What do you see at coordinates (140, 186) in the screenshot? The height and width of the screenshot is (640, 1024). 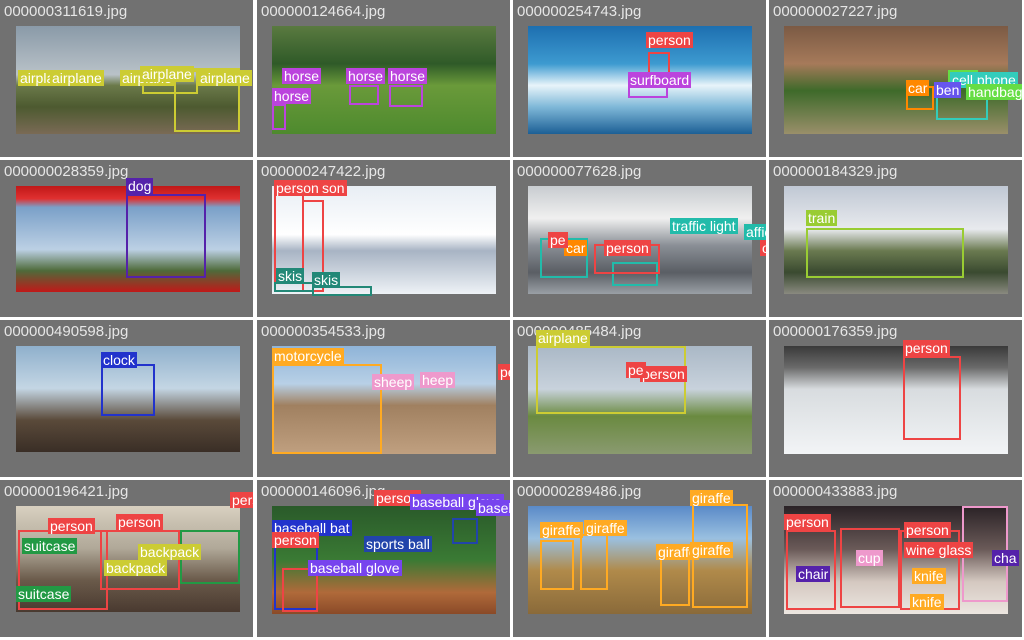 I see `detection-label: dog` at bounding box center [140, 186].